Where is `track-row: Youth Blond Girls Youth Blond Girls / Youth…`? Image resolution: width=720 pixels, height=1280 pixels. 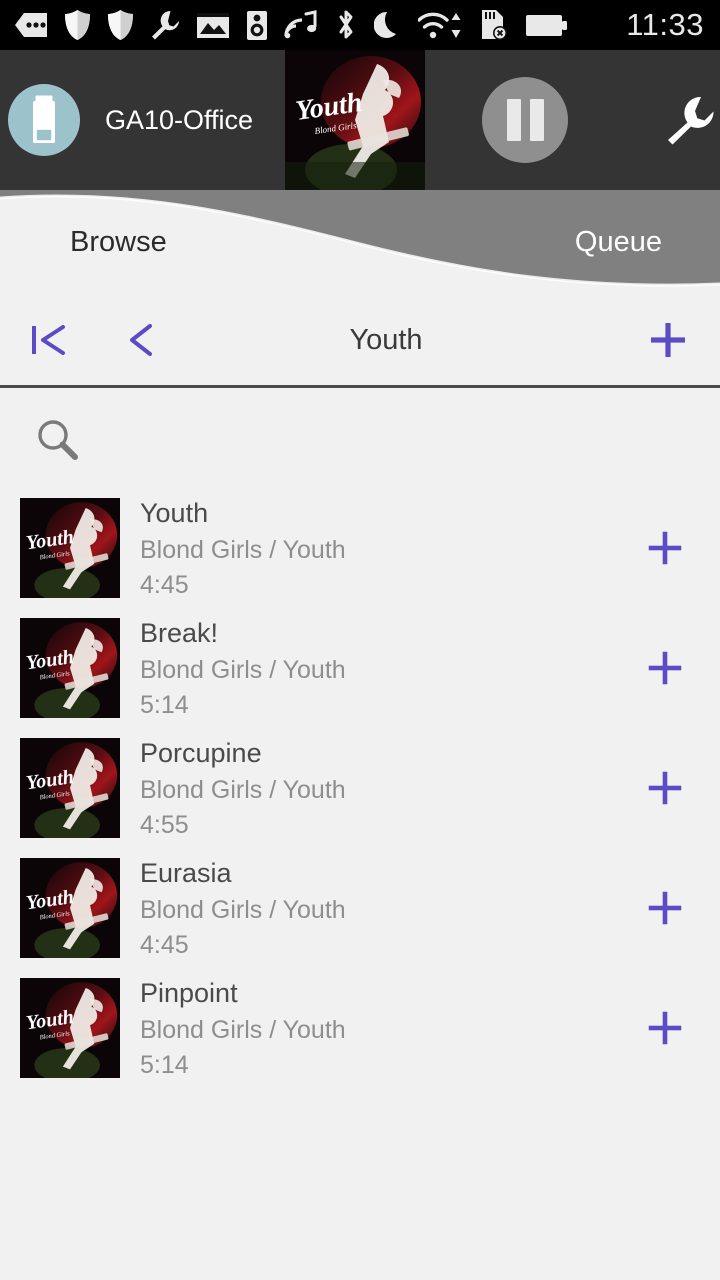 track-row: Youth Blond Girls Youth Blond Girls / Youth… is located at coordinates (360, 548).